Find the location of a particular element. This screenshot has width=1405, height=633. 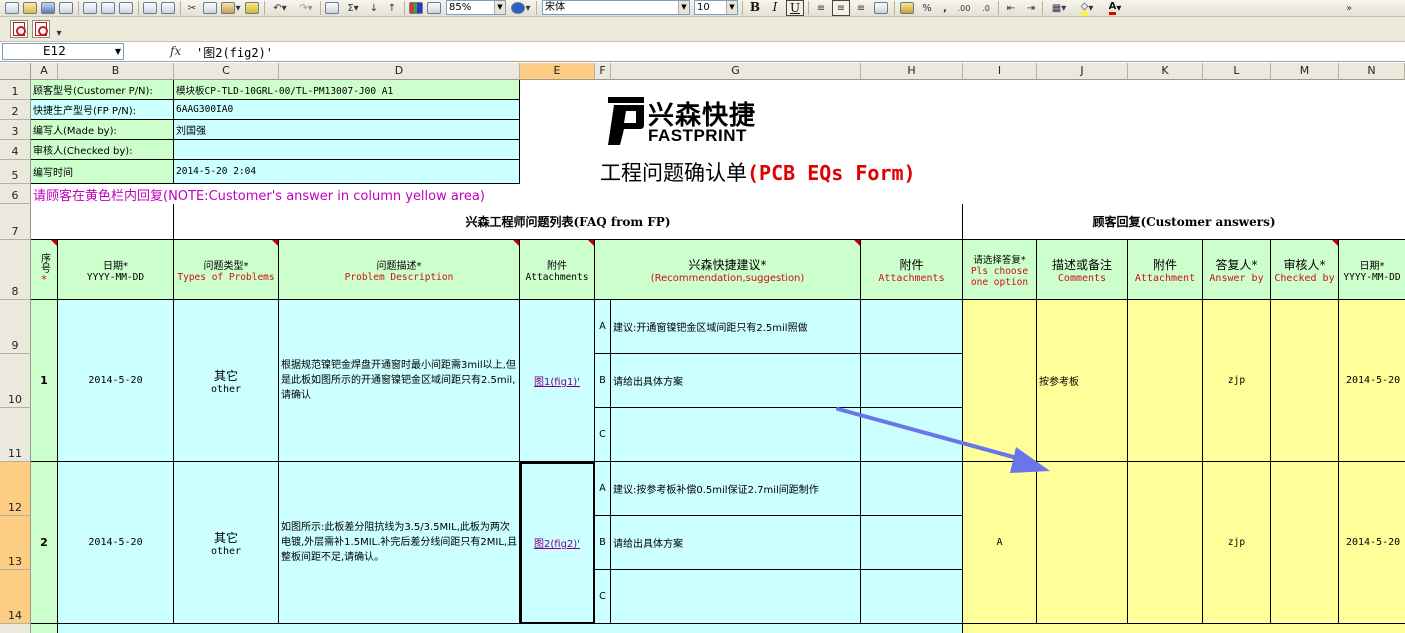

issue-1-type: 其它 other is located at coordinates (226, 381).